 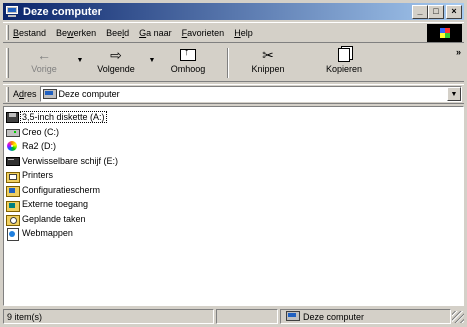 I want to click on cut-button: ✂ Knippen, so click(x=268, y=63).